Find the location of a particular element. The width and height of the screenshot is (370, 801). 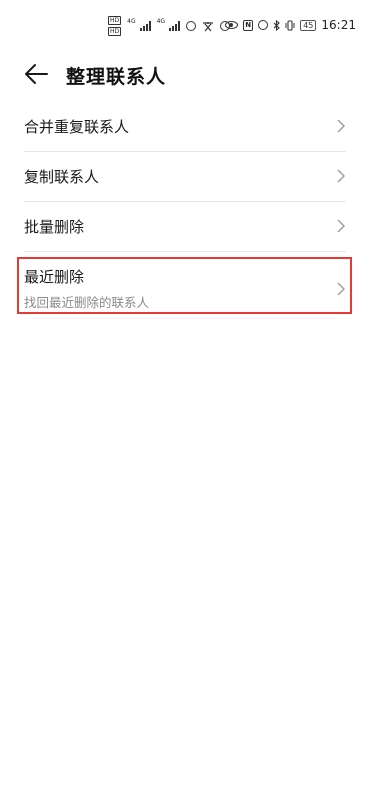

status-right: N 45 16:21 is located at coordinates (290, 25).